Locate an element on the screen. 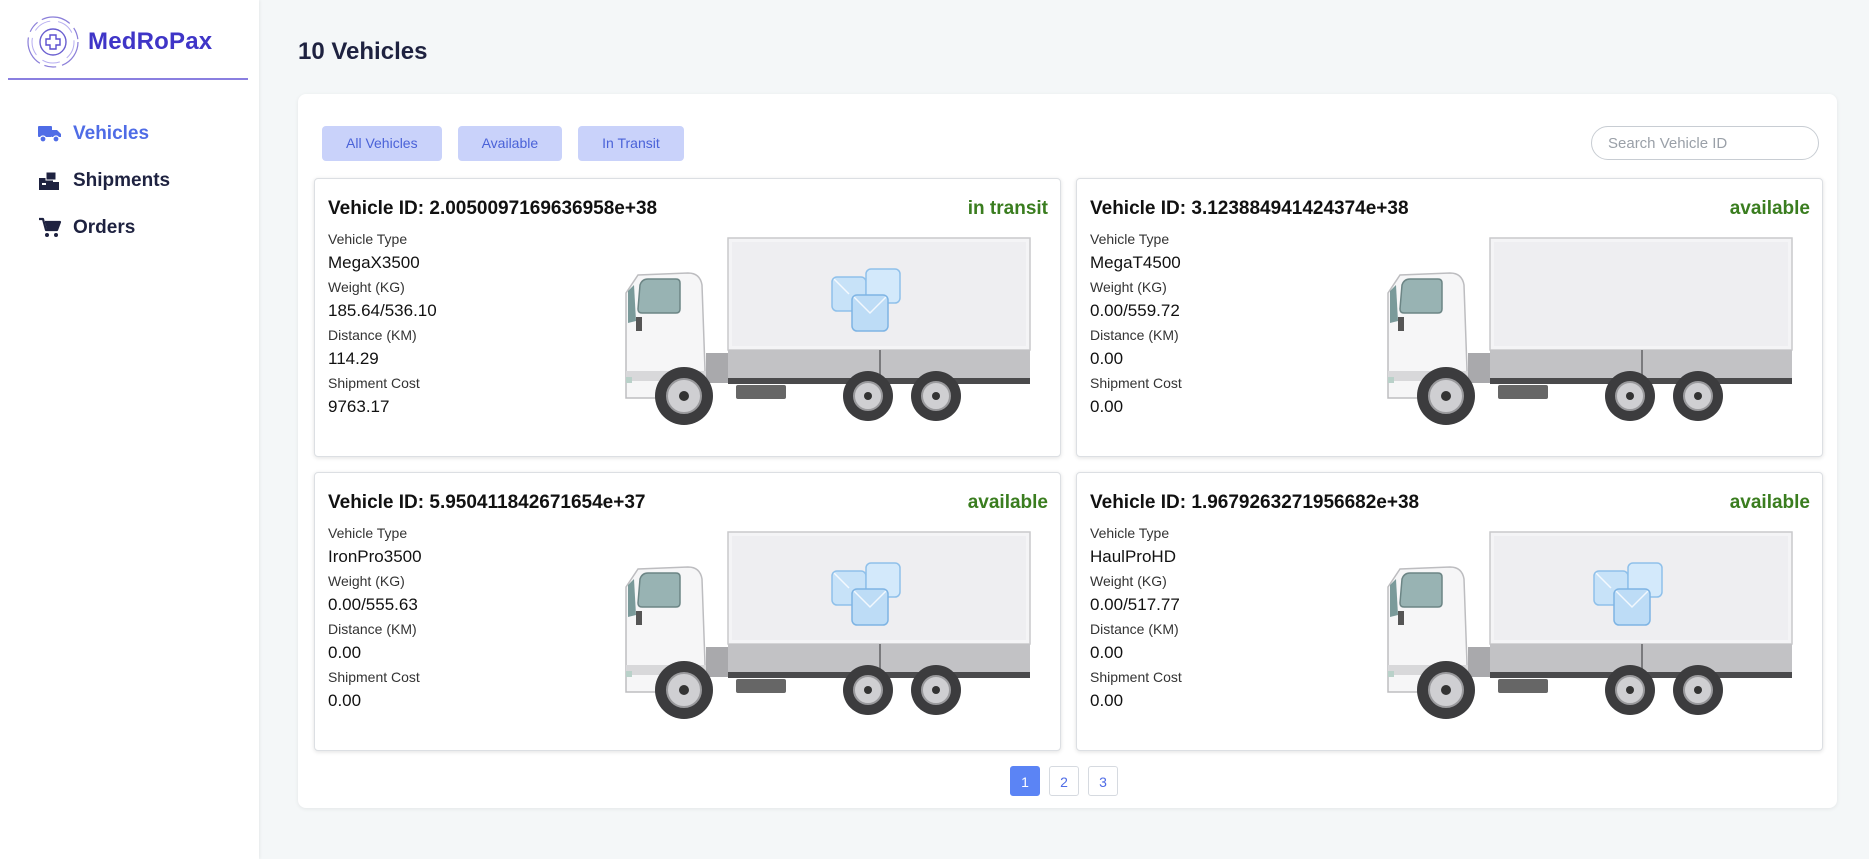  vehicle-type-value: MegaT4500 is located at coordinates (1135, 262).